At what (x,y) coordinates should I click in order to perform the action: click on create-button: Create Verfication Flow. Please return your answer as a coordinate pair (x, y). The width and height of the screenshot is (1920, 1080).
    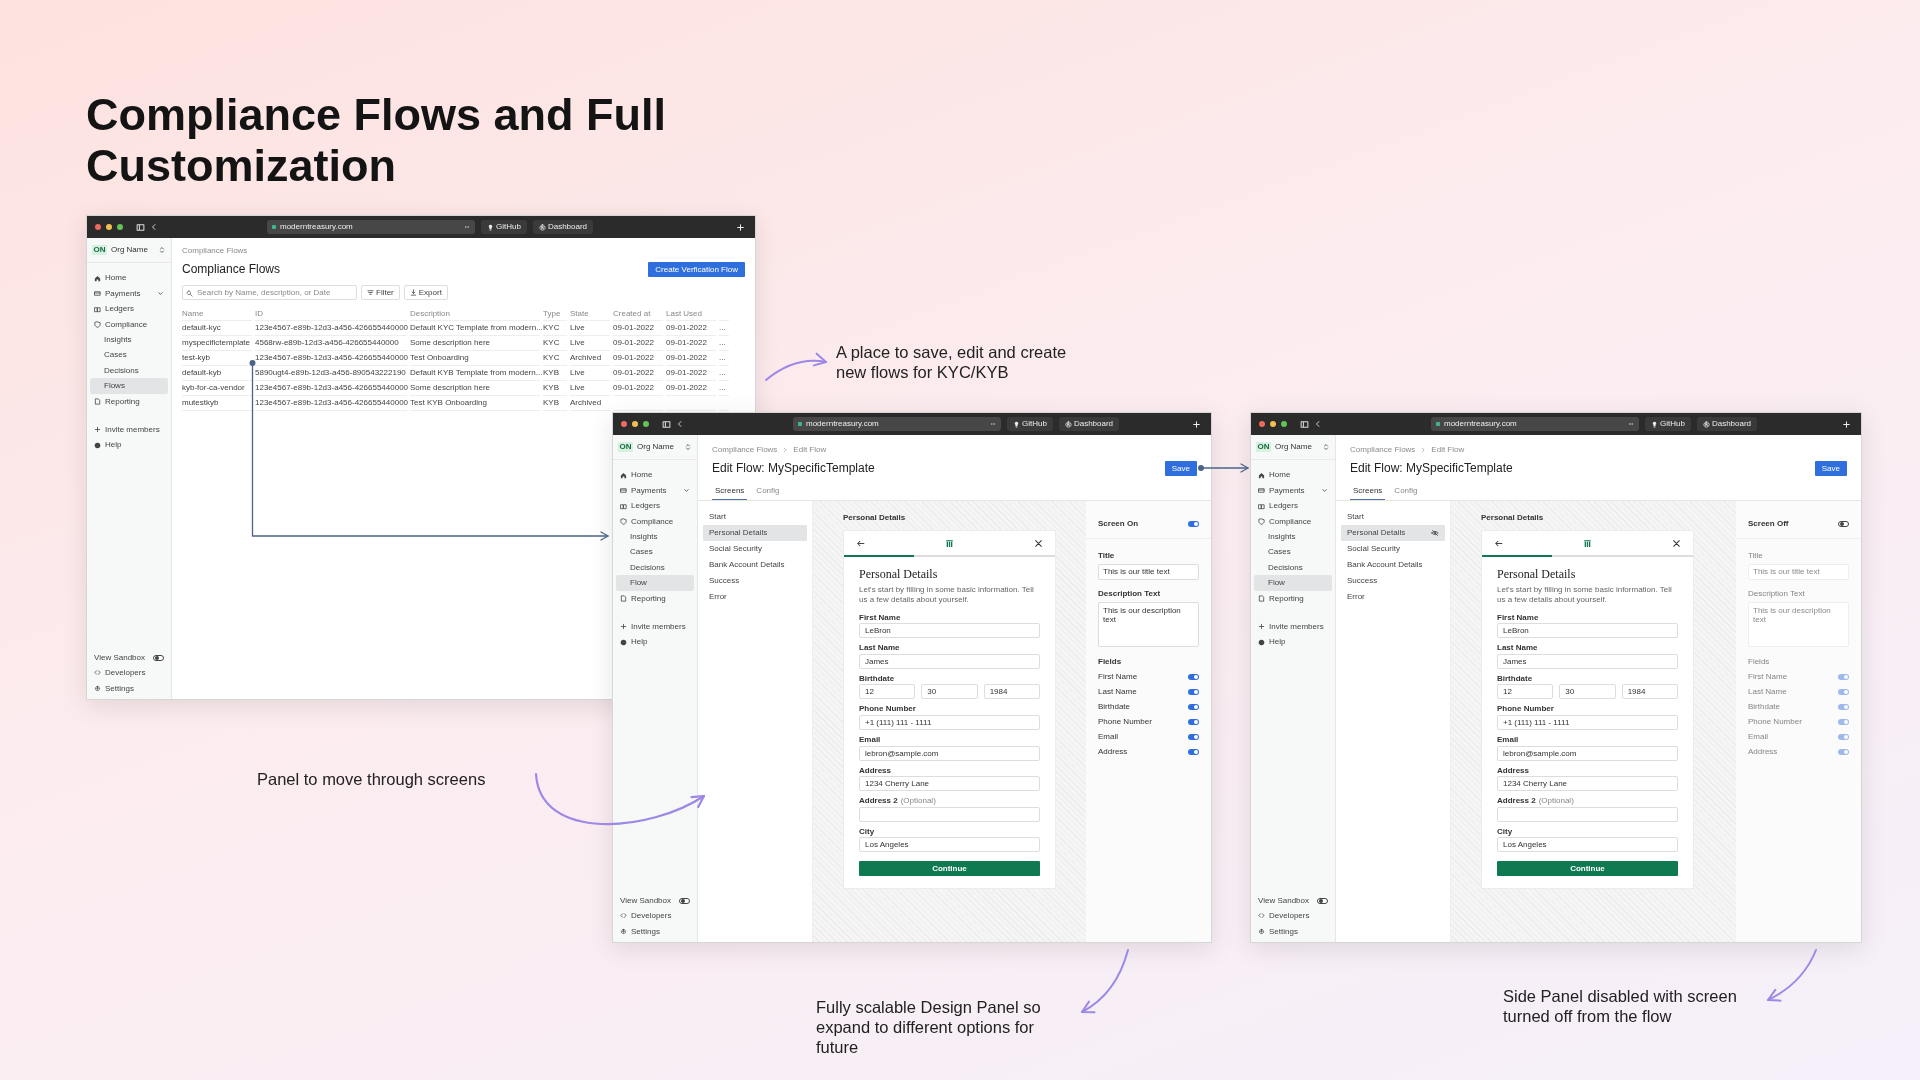
    Looking at the image, I should click on (696, 269).